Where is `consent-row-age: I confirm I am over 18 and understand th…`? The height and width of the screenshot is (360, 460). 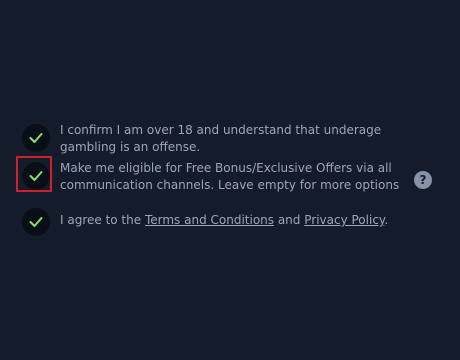
consent-row-age: I confirm I am over 18 and understand th… is located at coordinates (231, 140).